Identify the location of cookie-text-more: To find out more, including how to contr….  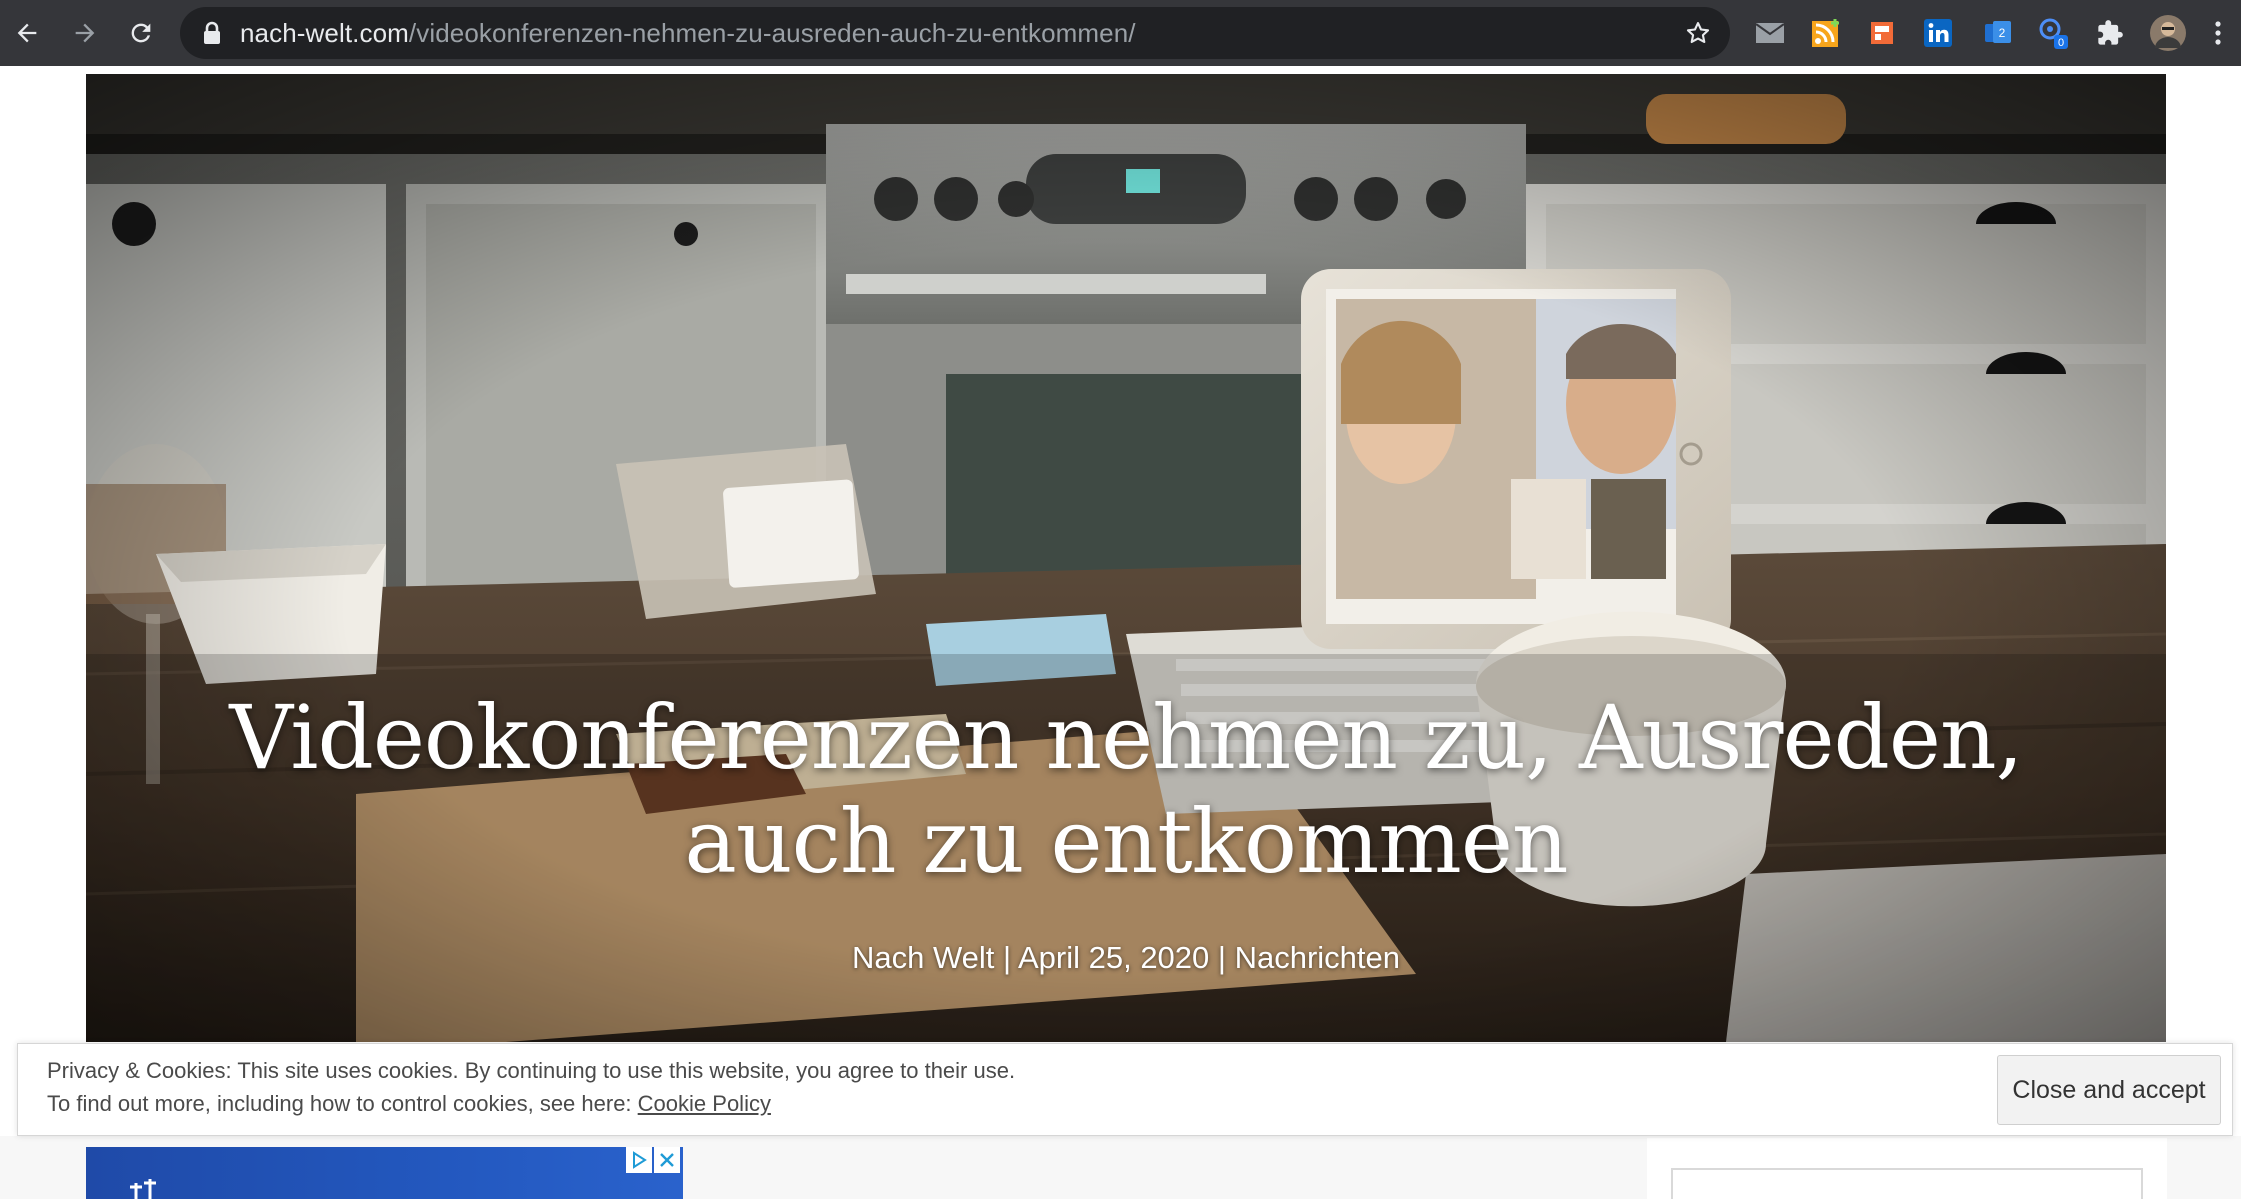
(409, 1104).